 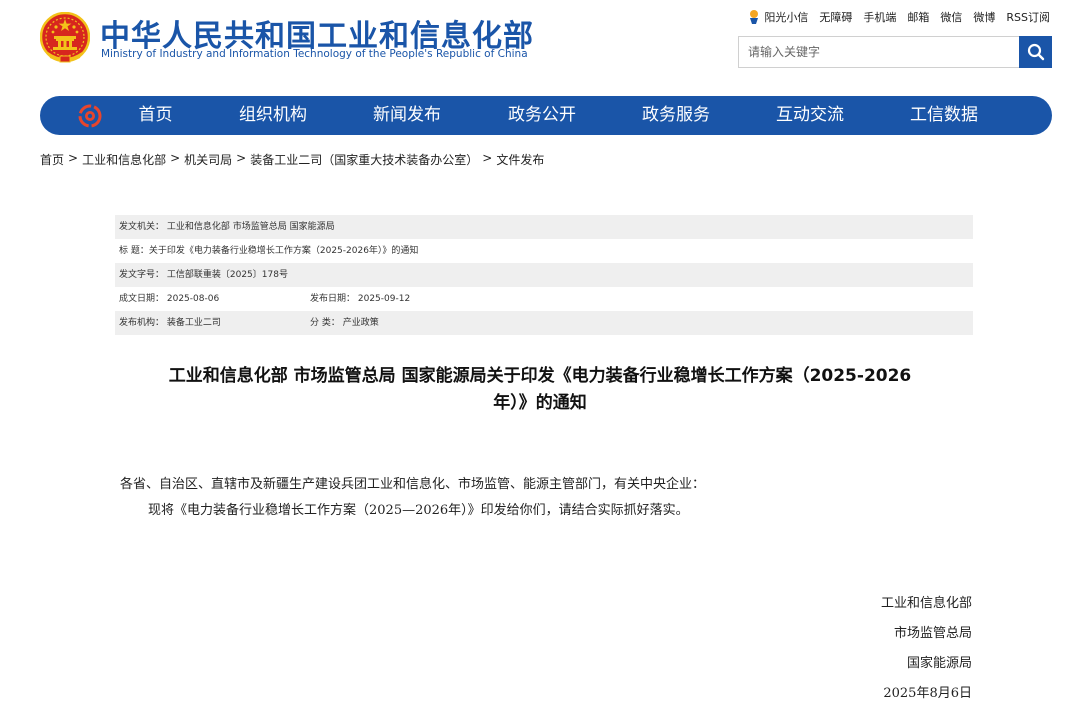 I want to click on breadcrumb-ministry: 工业和信息化部, so click(x=124, y=159).